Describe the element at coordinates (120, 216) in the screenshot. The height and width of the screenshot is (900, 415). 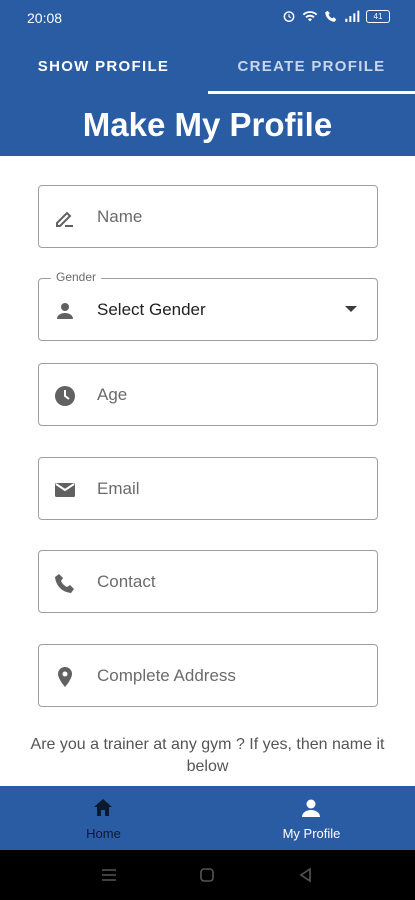
I see `name-placeholder: Name` at that location.